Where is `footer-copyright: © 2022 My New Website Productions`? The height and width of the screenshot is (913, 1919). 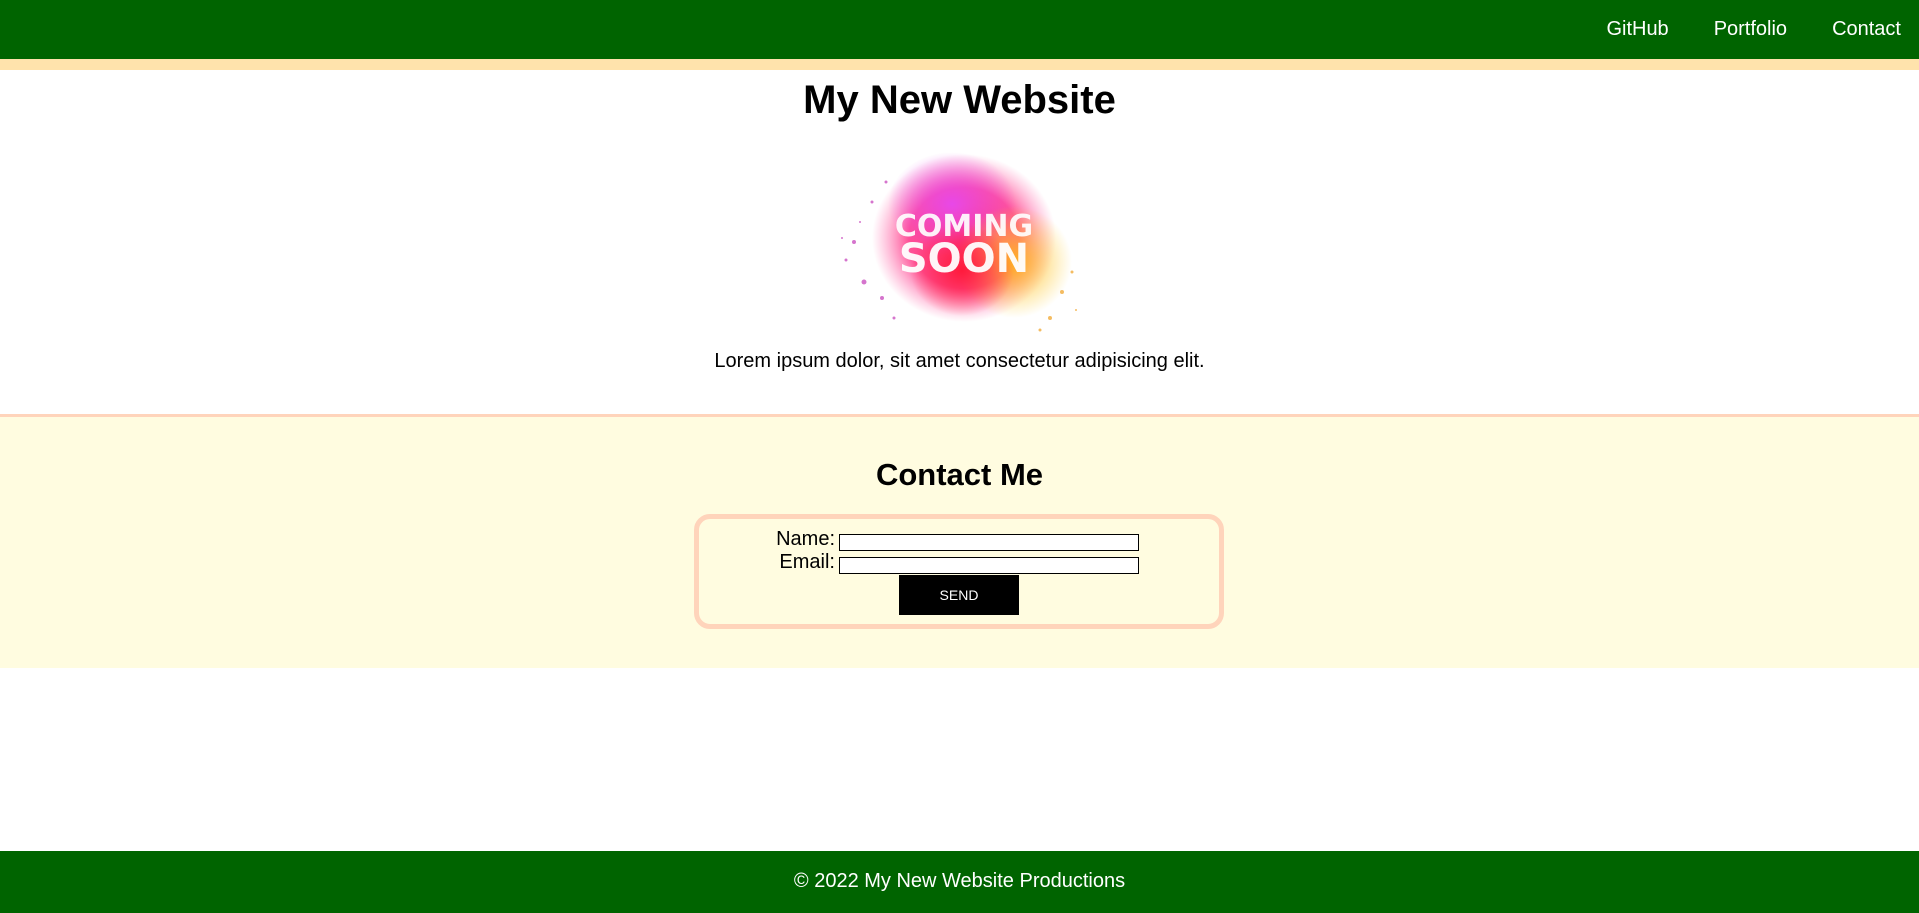 footer-copyright: © 2022 My New Website Productions is located at coordinates (959, 881).